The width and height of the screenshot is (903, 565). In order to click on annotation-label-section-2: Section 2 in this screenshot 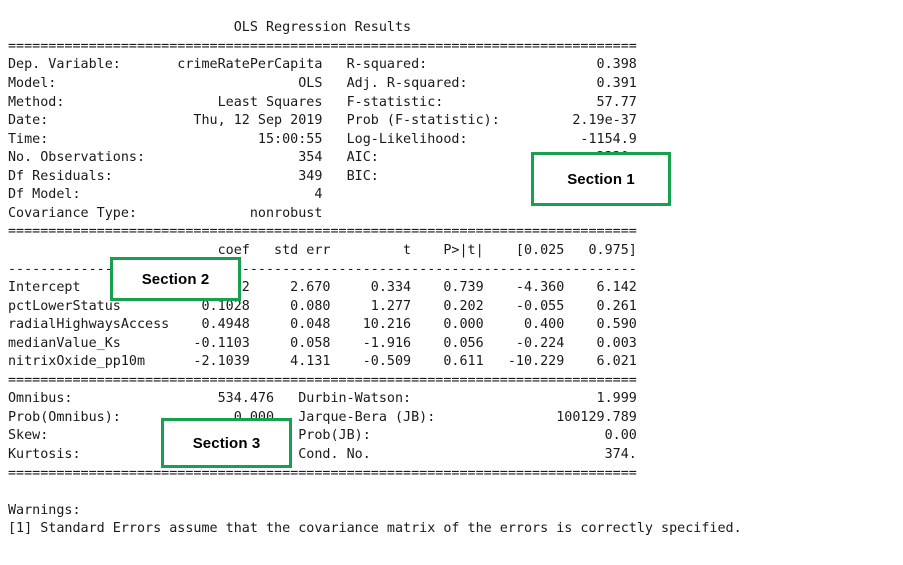, I will do `click(175, 279)`.